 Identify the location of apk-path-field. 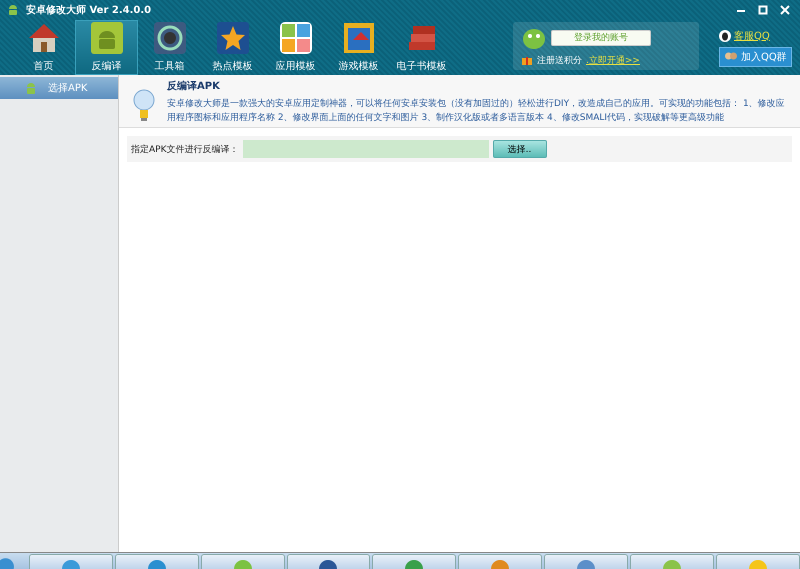
(365, 149).